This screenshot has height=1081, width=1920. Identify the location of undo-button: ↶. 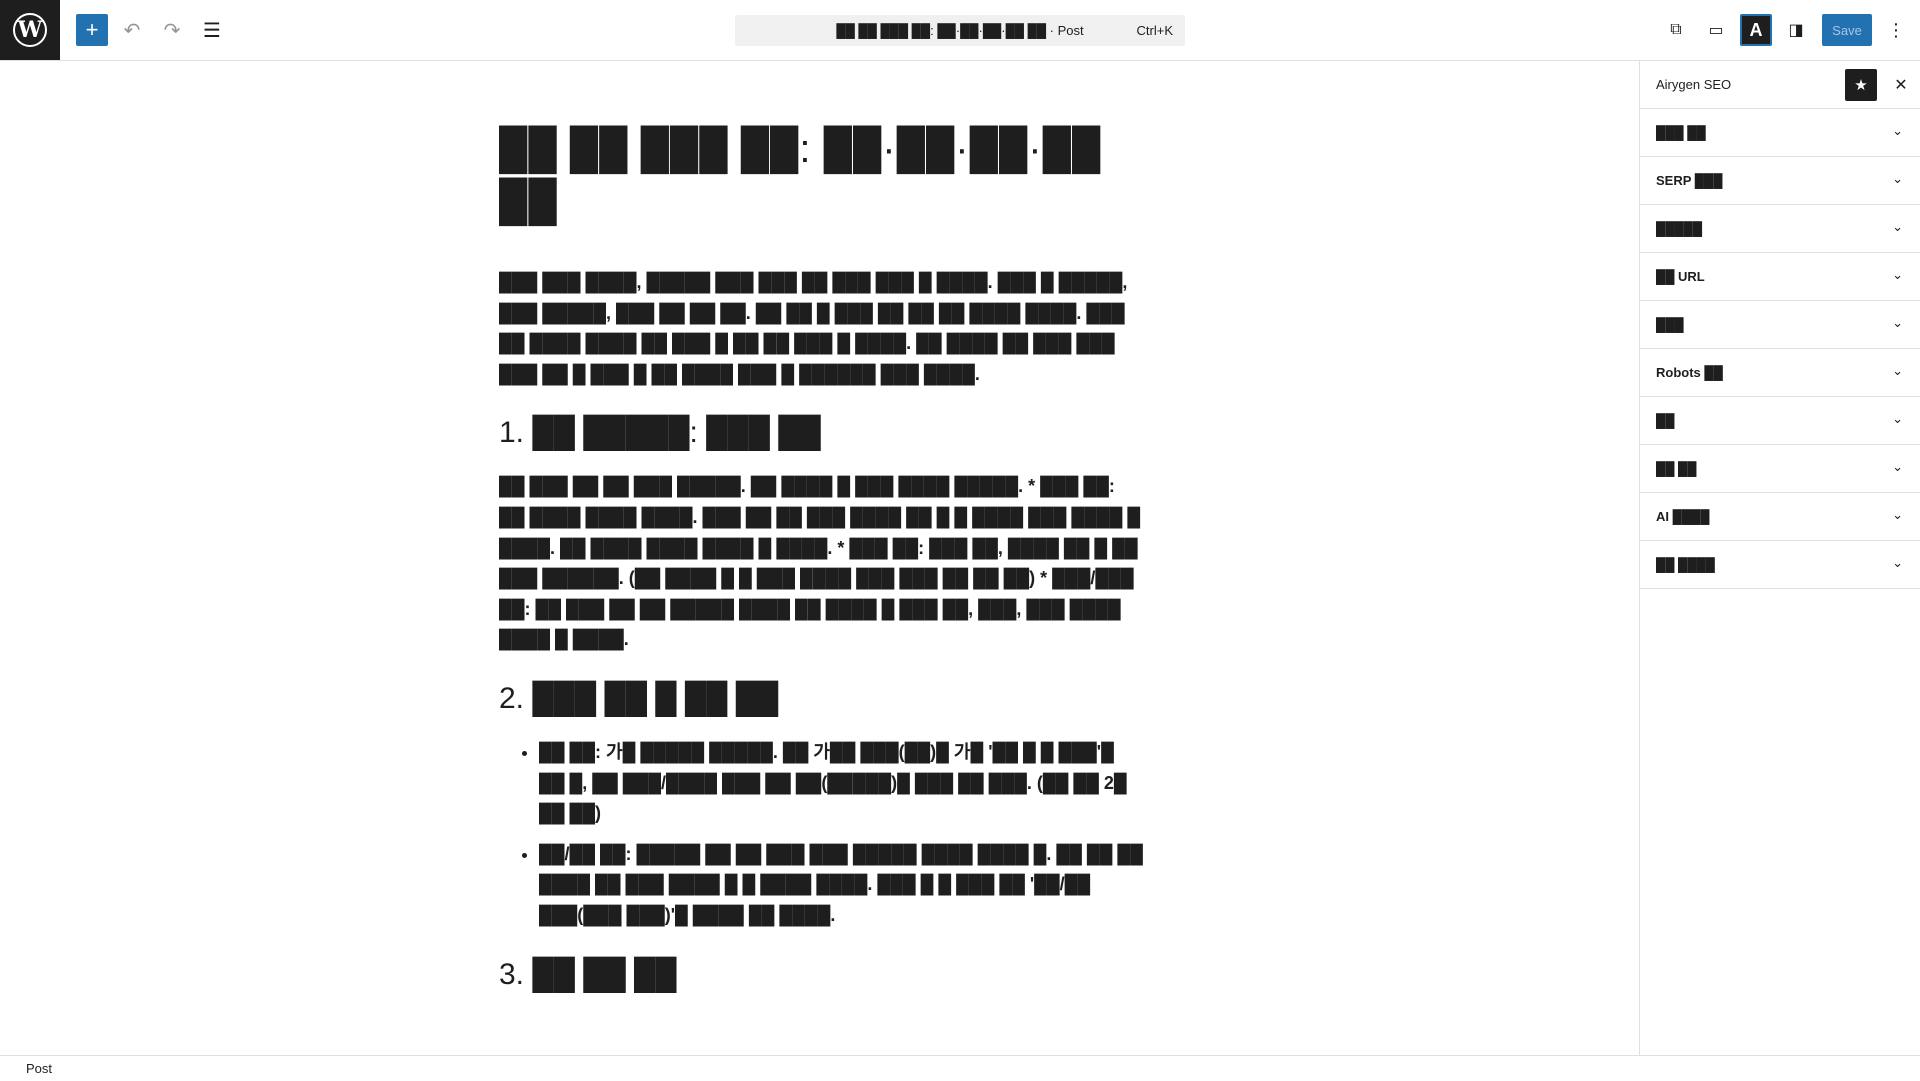
(132, 30).